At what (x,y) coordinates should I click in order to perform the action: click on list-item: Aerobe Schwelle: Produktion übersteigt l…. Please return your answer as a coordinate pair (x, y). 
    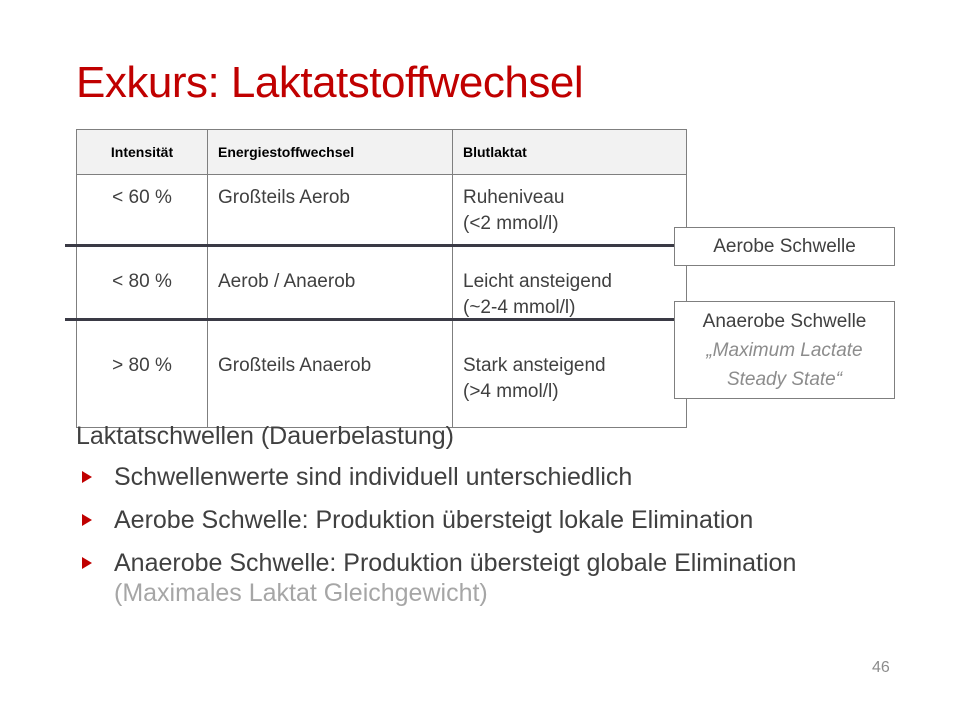
    Looking at the image, I should click on (506, 520).